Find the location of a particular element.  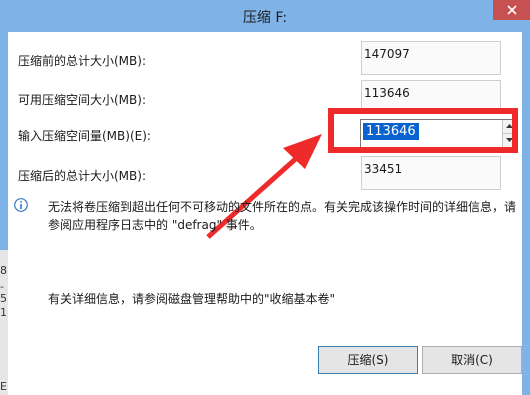

shrink-button: 压缩(S) is located at coordinates (368, 360).